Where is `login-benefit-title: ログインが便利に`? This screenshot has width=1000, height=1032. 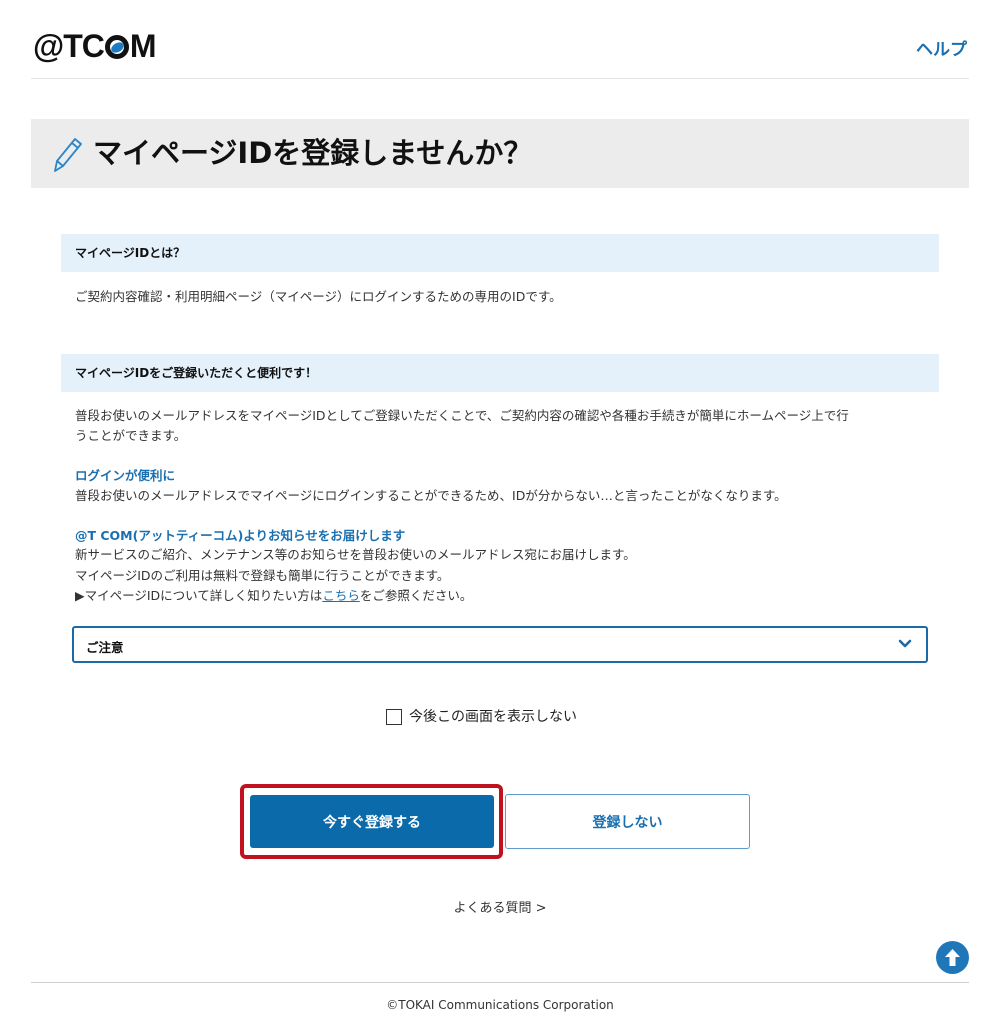
login-benefit-title: ログインが便利に is located at coordinates (125, 475).